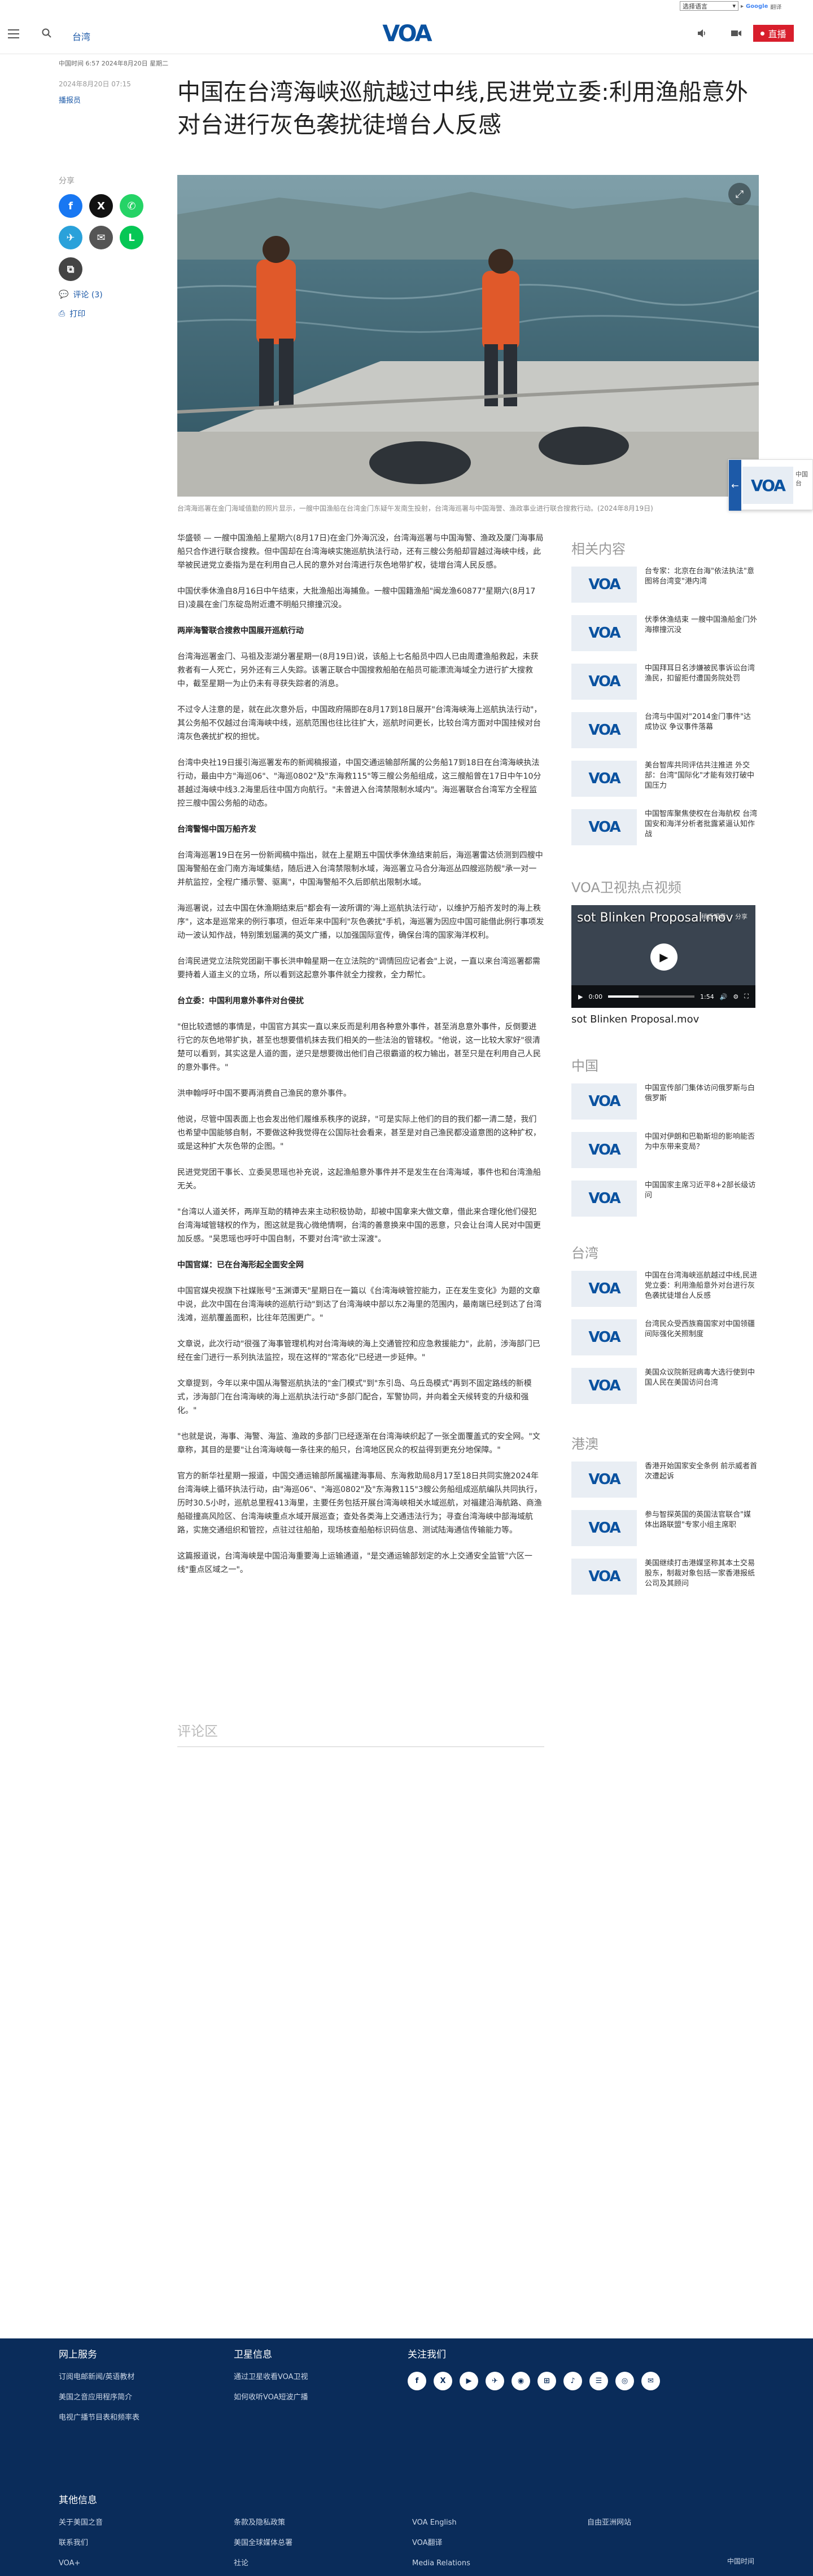  Describe the element at coordinates (468, 336) in the screenshot. I see `hero-image: ⤢` at that location.